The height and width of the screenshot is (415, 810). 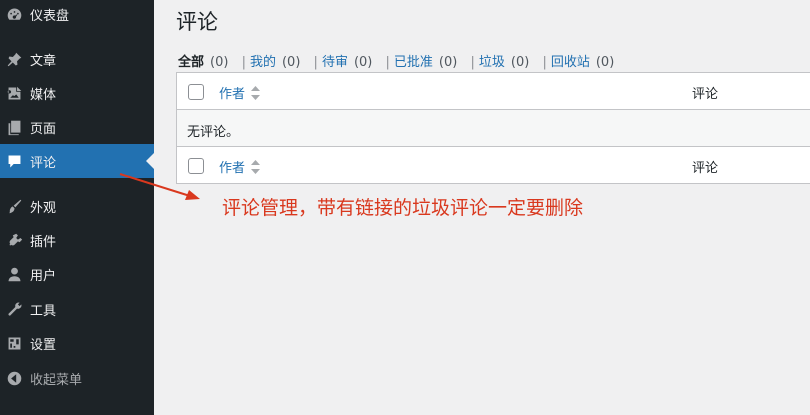 I want to click on menu-item-settings: 设置, so click(x=77, y=343).